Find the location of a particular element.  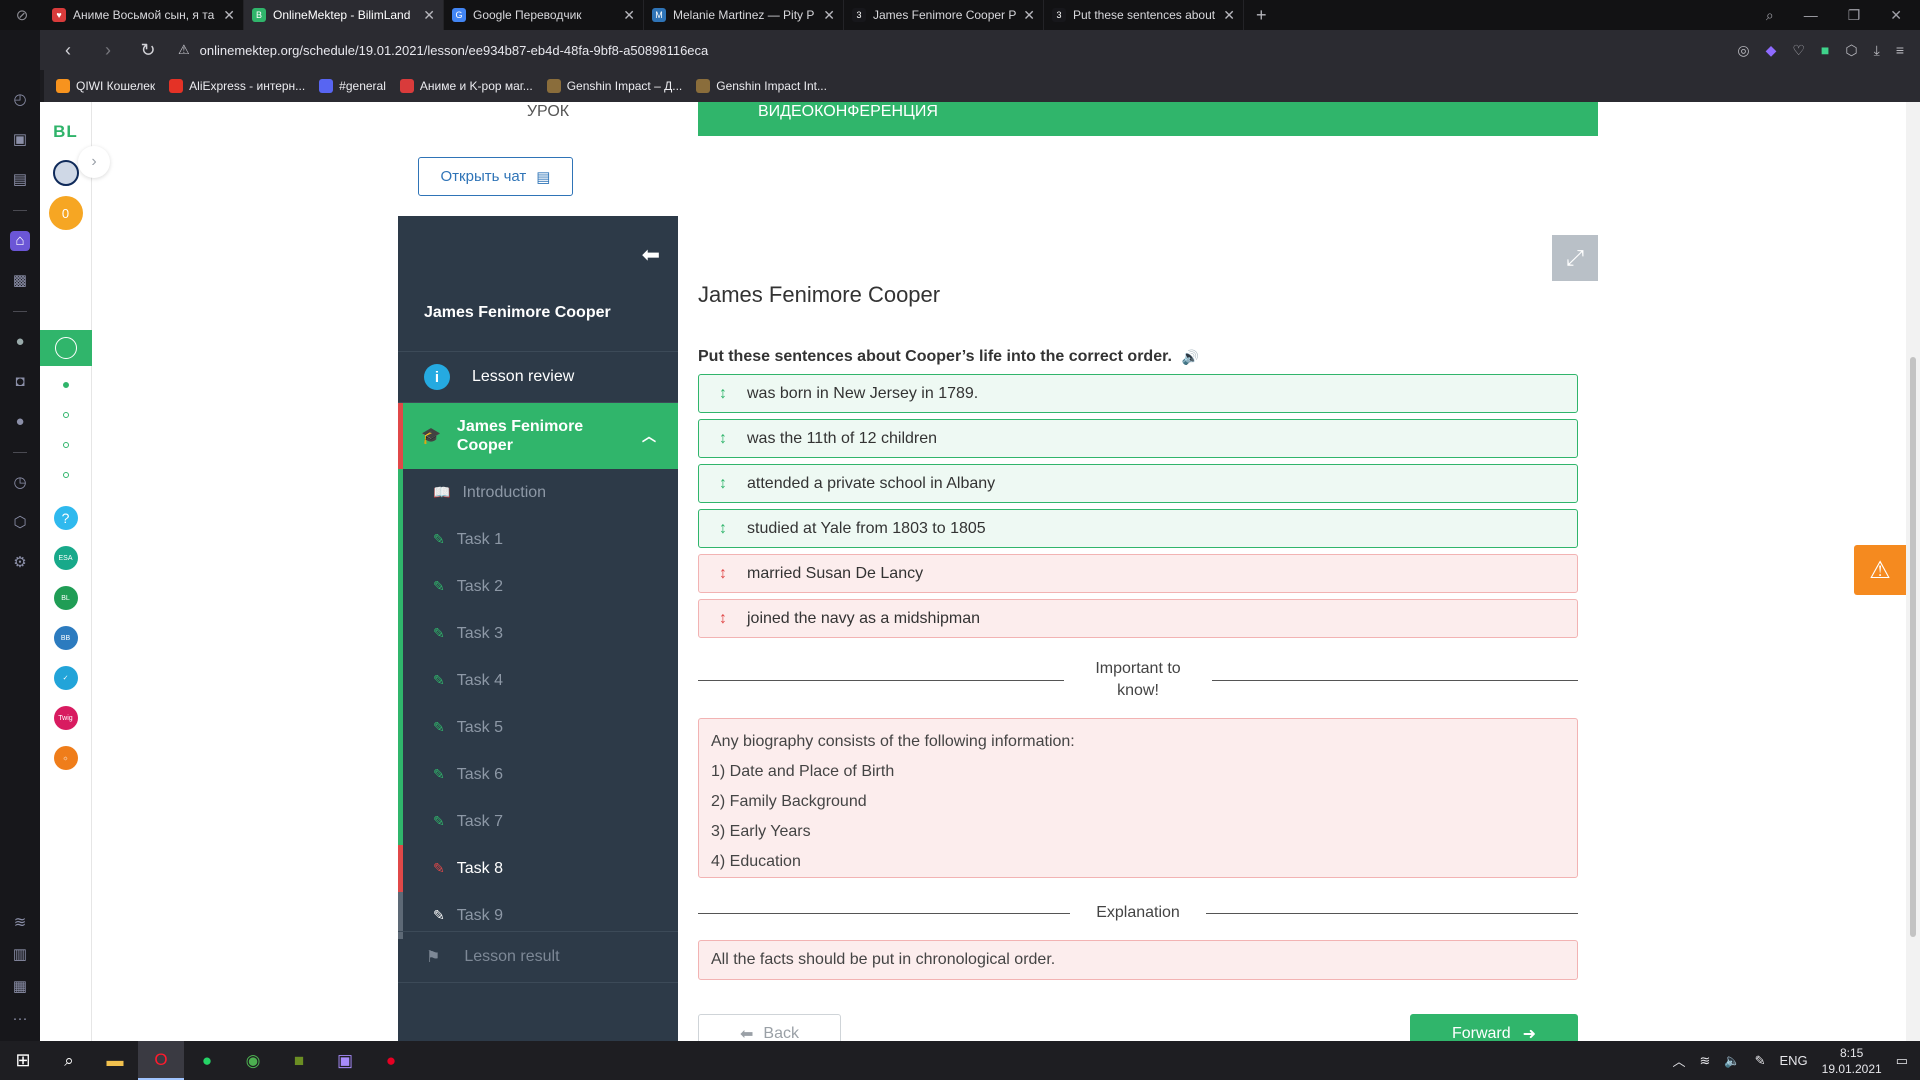

file-explorer-icon: ▬ is located at coordinates (115, 1060).